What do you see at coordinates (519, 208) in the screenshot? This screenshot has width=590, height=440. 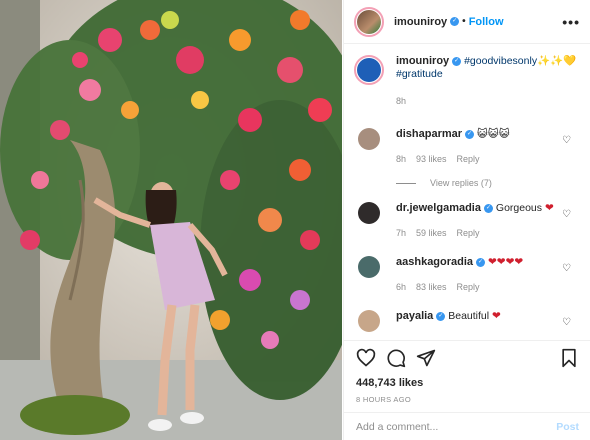 I see `comment-text: Gorgeous` at bounding box center [519, 208].